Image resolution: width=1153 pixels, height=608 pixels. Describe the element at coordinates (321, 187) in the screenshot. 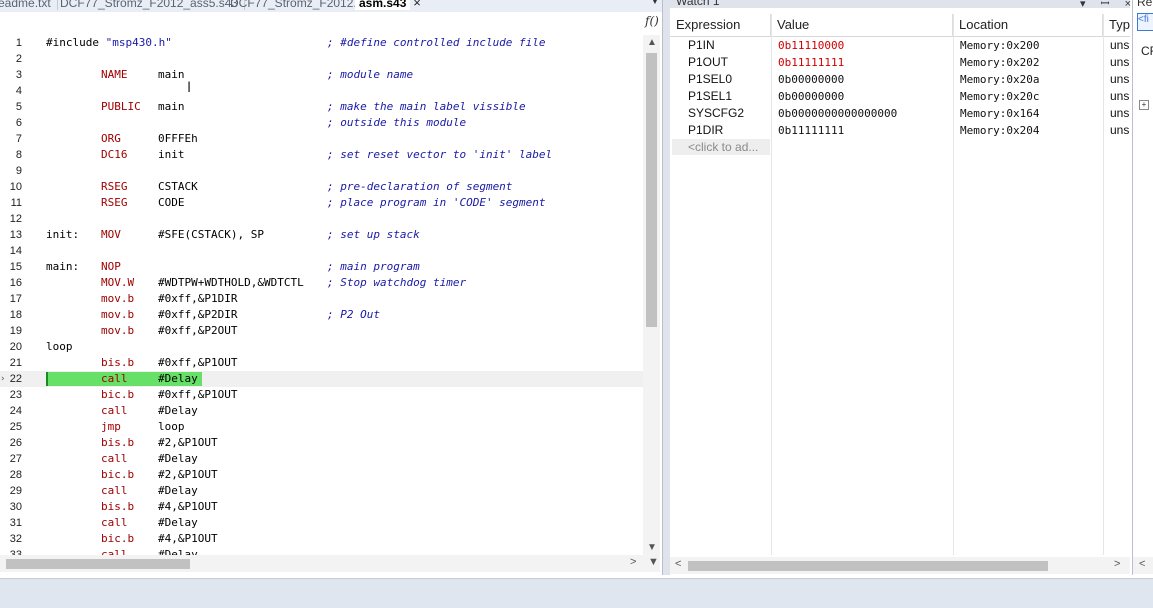

I see `code-line: 10 RSEG CSTACK ; pre-declaration of segment` at that location.